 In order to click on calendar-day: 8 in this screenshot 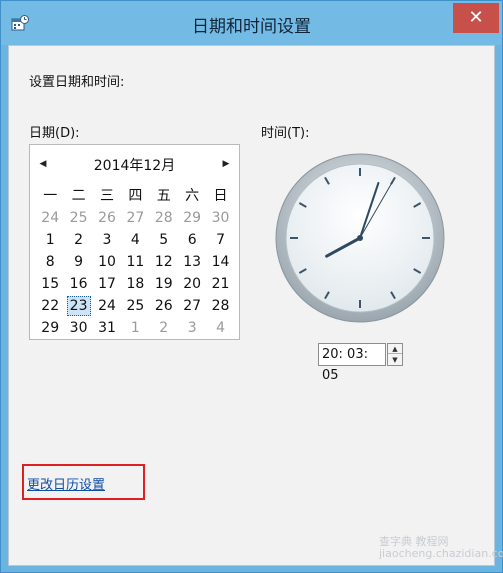, I will do `click(50, 262)`.